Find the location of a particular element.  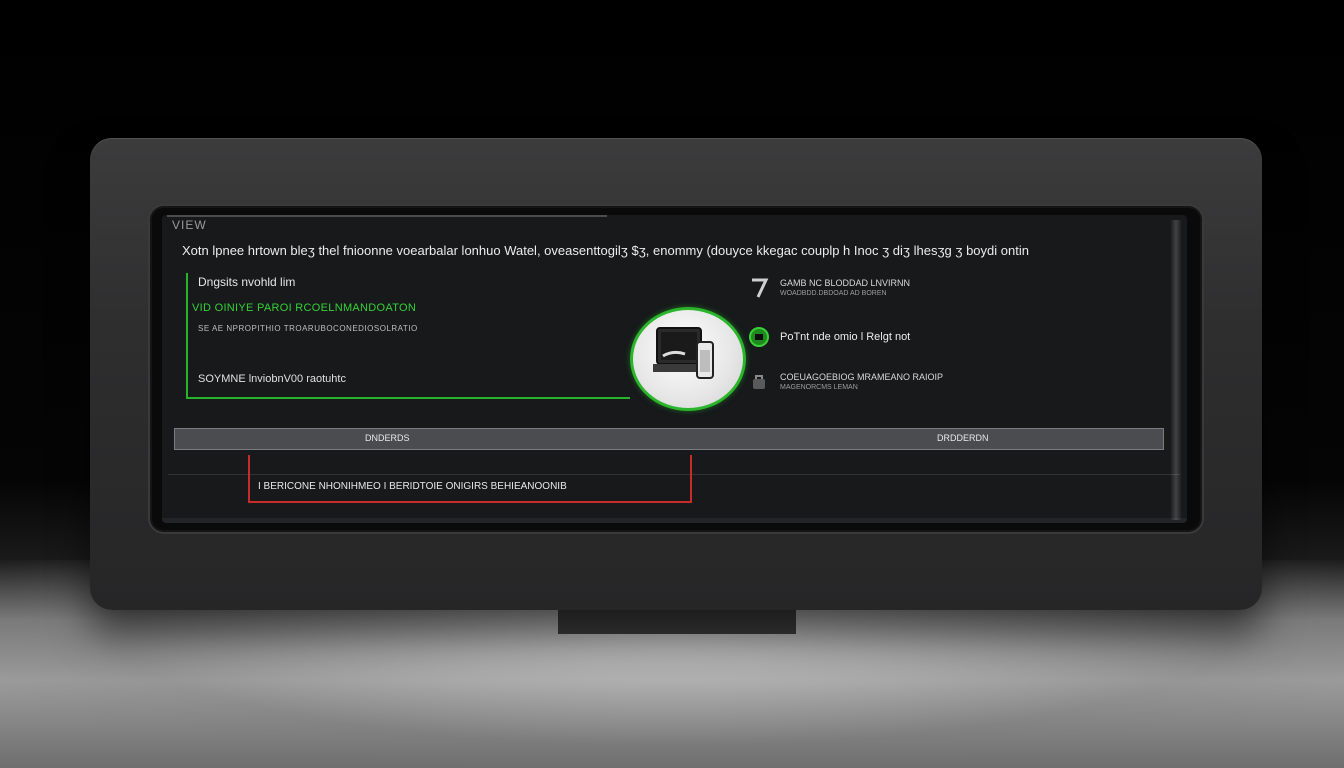

action-bar-left-label: DNDERDS is located at coordinates (387, 438).